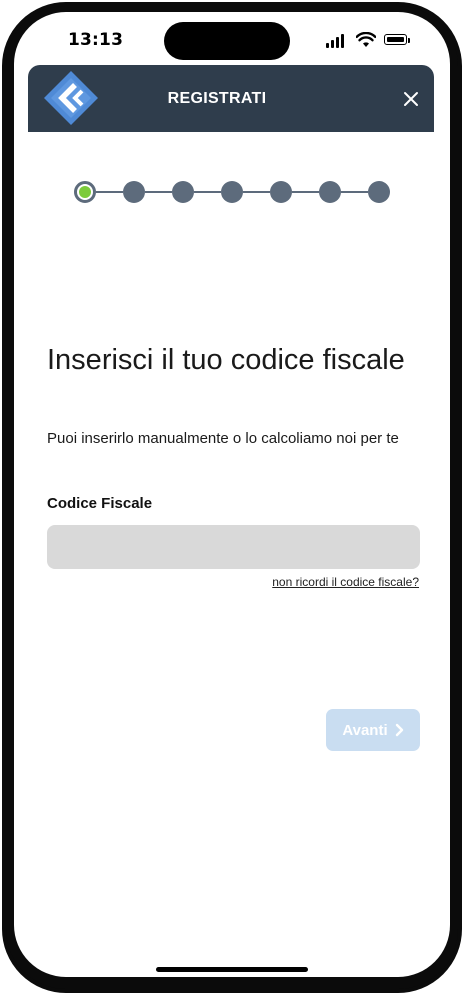 Image resolution: width=464 pixels, height=993 pixels. I want to click on step-4-dot, so click(232, 192).